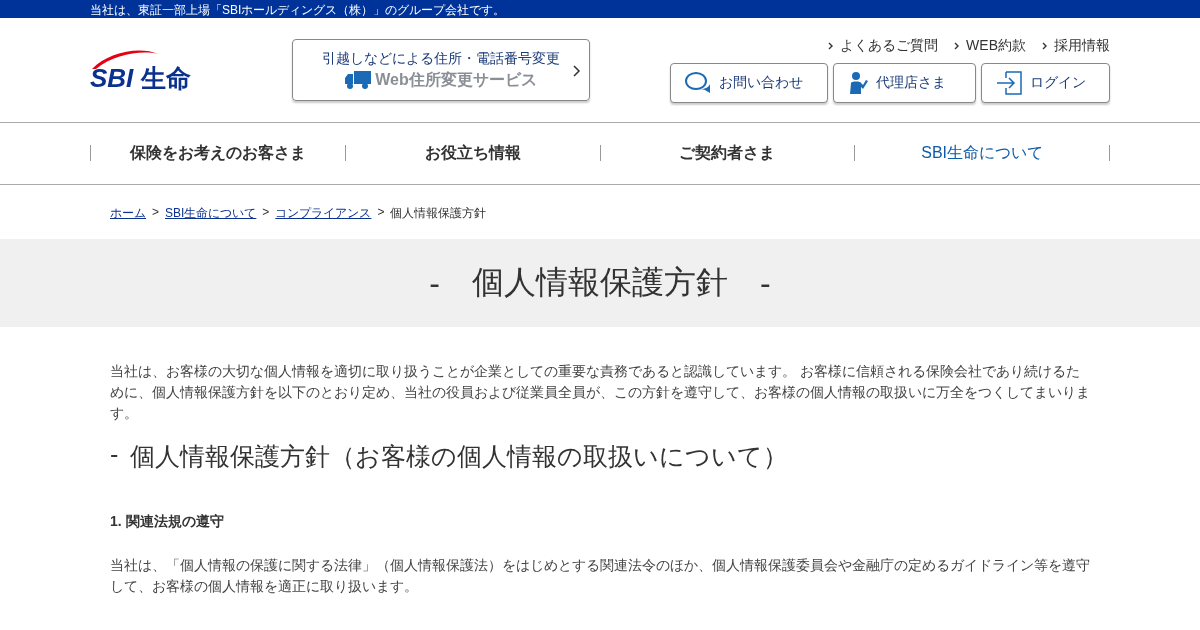  Describe the element at coordinates (472, 153) in the screenshot. I see `nav-tab: お役立ち情報` at that location.